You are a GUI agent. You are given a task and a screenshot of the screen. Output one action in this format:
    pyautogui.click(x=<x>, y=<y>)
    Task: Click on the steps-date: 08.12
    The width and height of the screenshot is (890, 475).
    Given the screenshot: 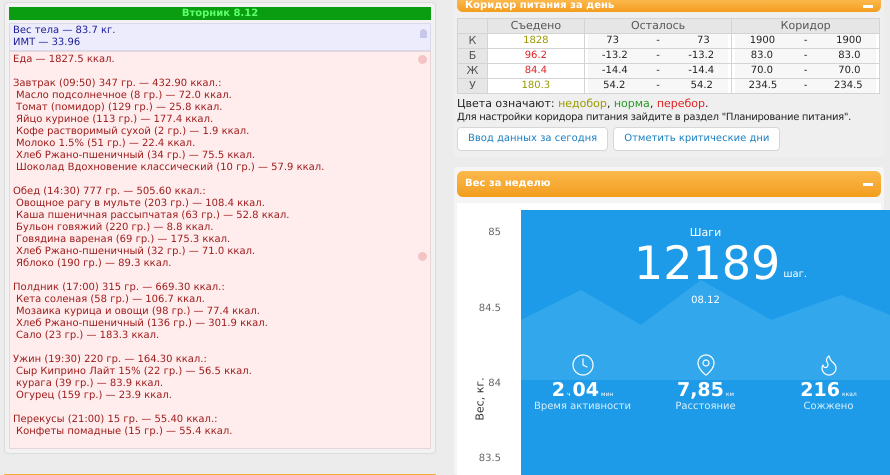 What is the action you would take?
    pyautogui.click(x=705, y=301)
    